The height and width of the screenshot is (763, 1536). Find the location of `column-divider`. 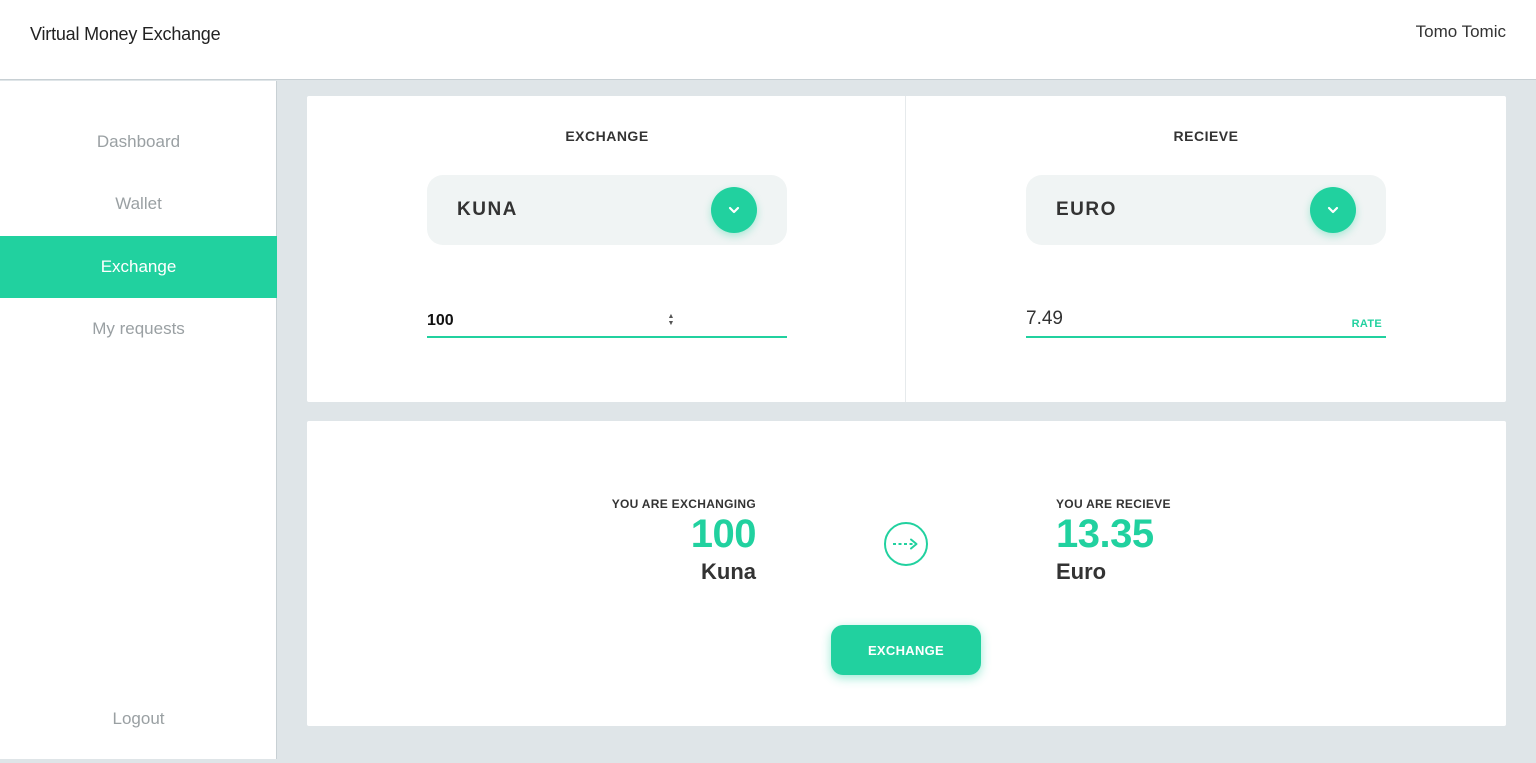

column-divider is located at coordinates (905, 249).